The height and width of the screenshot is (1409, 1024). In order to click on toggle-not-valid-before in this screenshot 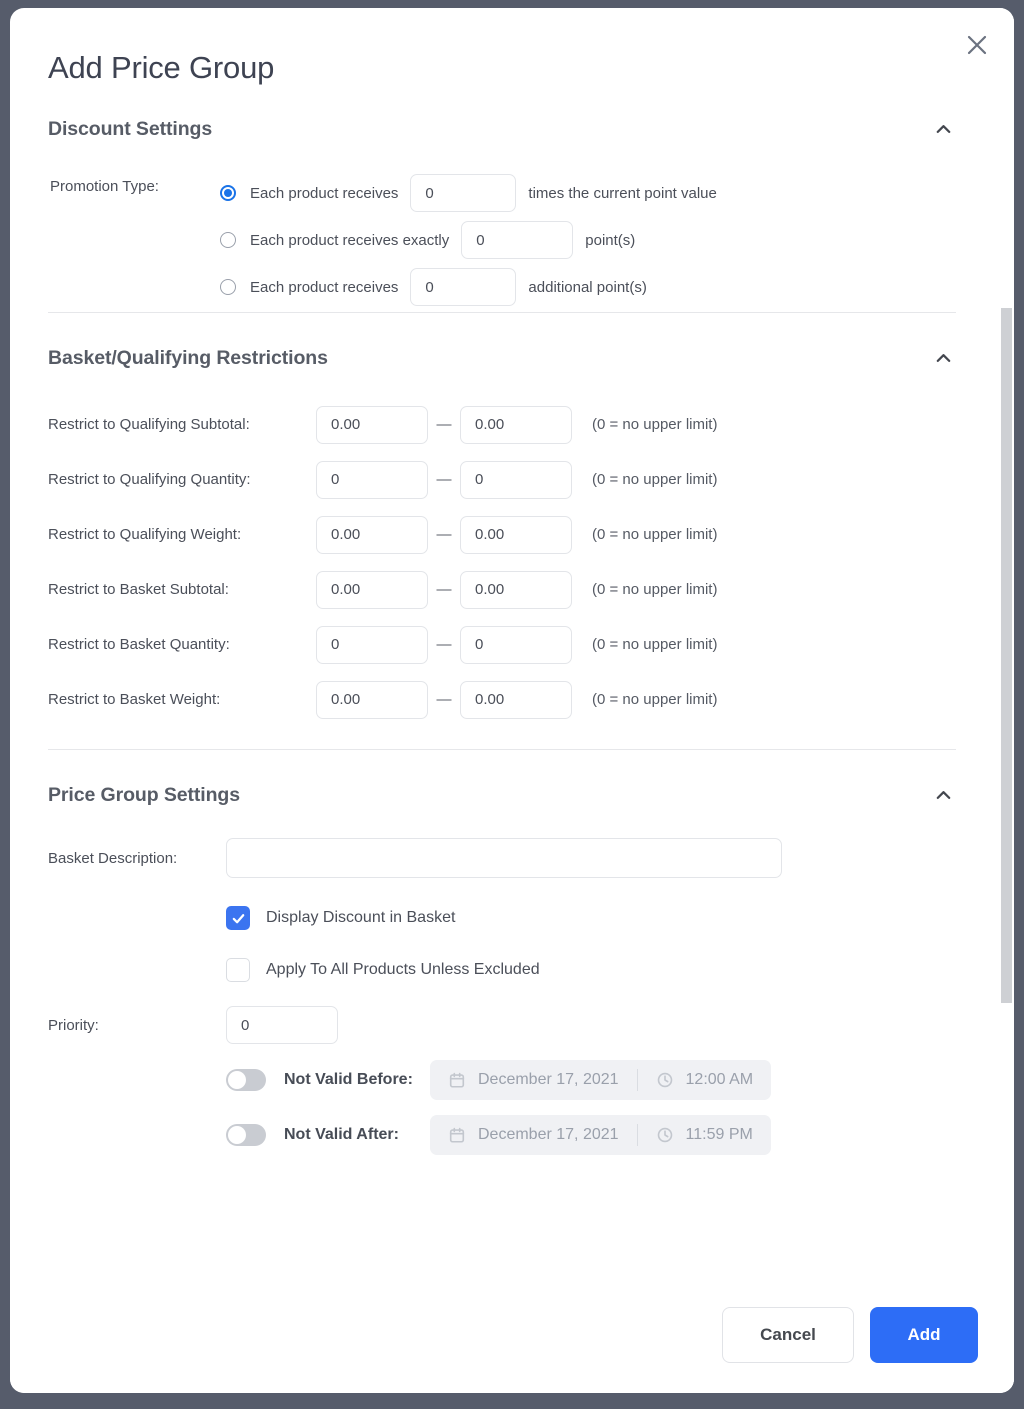, I will do `click(246, 1079)`.